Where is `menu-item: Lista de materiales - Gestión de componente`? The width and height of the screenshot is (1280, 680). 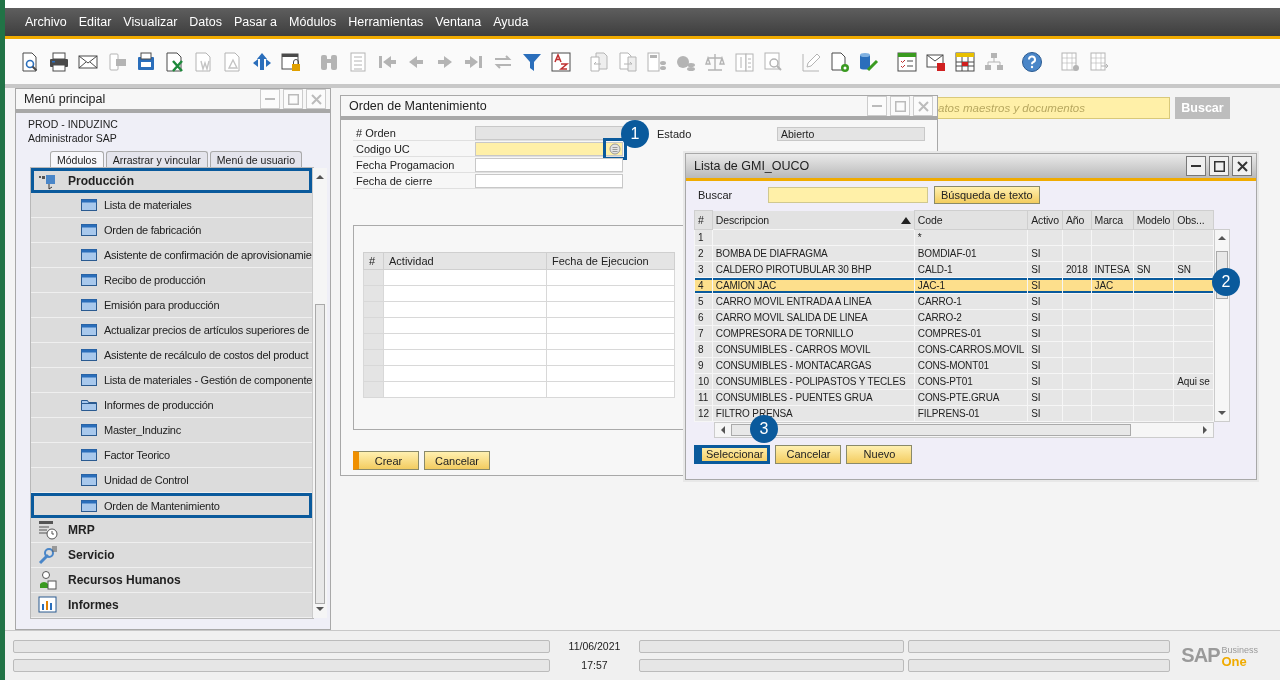
menu-item: Lista de materiales - Gestión de componente is located at coordinates (172, 380).